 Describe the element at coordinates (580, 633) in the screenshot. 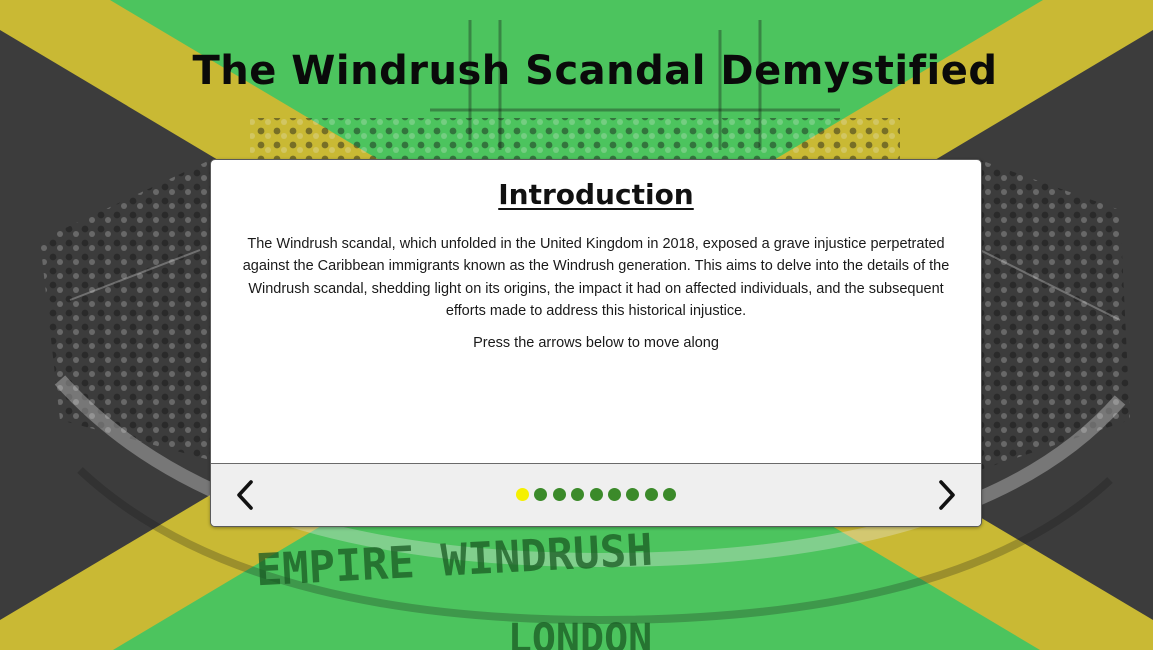

I see `ship-port-text: LONDON` at that location.